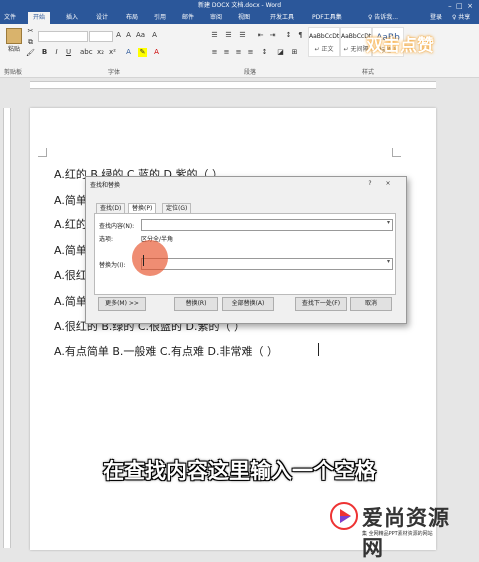 The width and height of the screenshot is (479, 562). Describe the element at coordinates (30, 31) in the screenshot. I see `cut-icon: ✂` at that location.